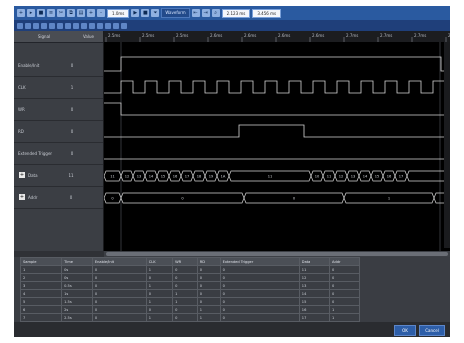  I want to click on bus-label: 13, so click(353, 176).